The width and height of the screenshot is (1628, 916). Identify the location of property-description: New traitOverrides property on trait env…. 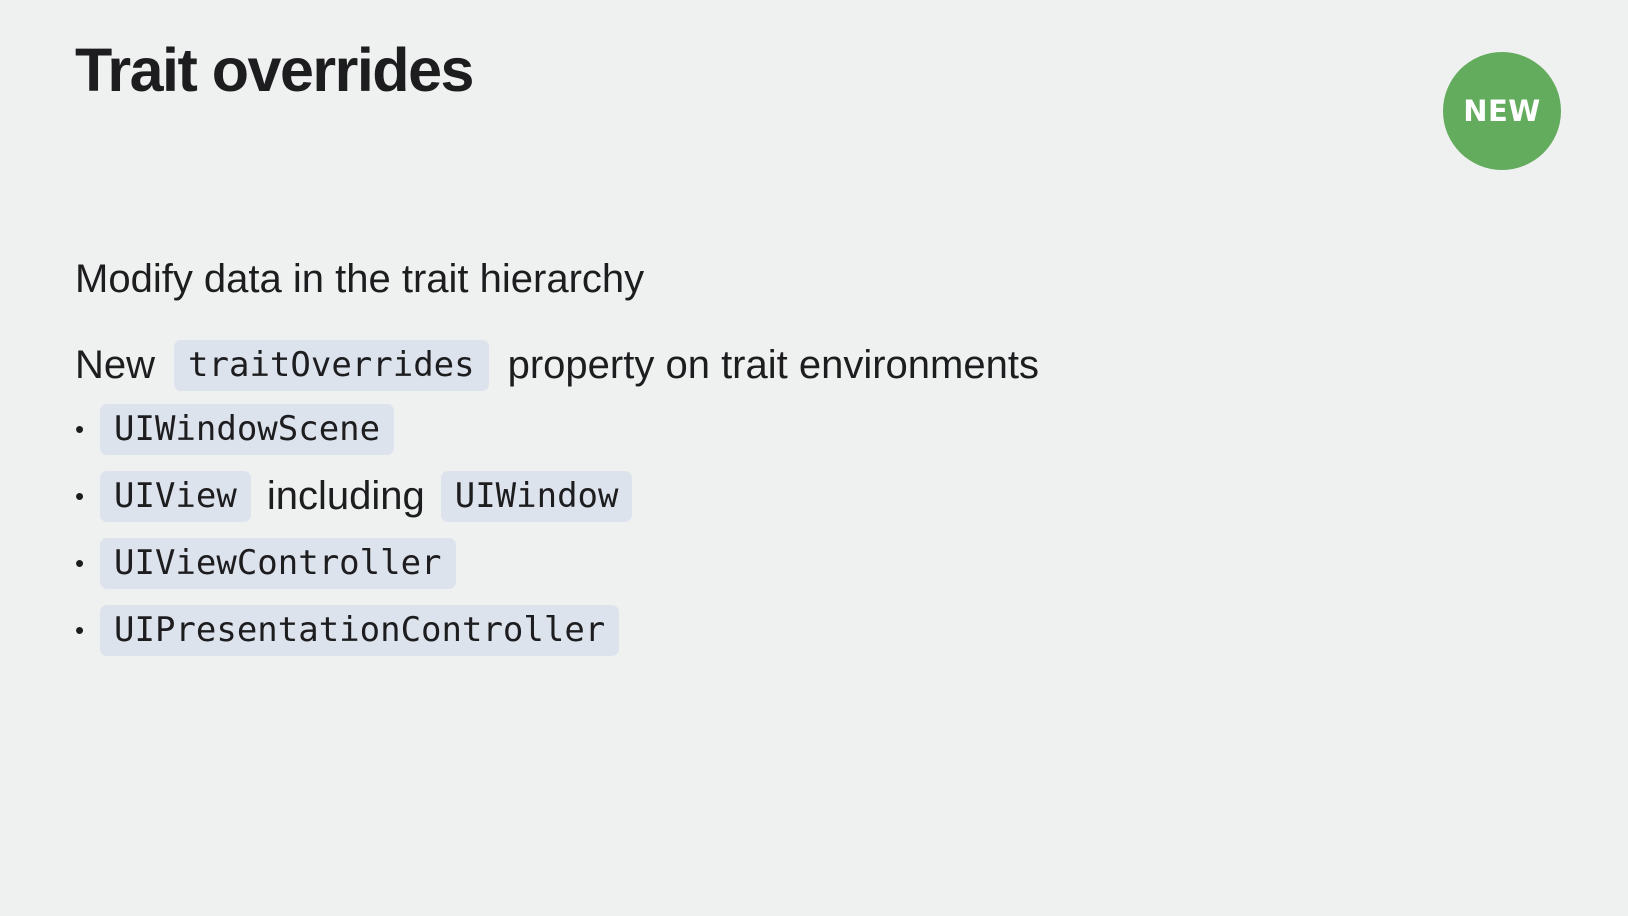
(557, 365).